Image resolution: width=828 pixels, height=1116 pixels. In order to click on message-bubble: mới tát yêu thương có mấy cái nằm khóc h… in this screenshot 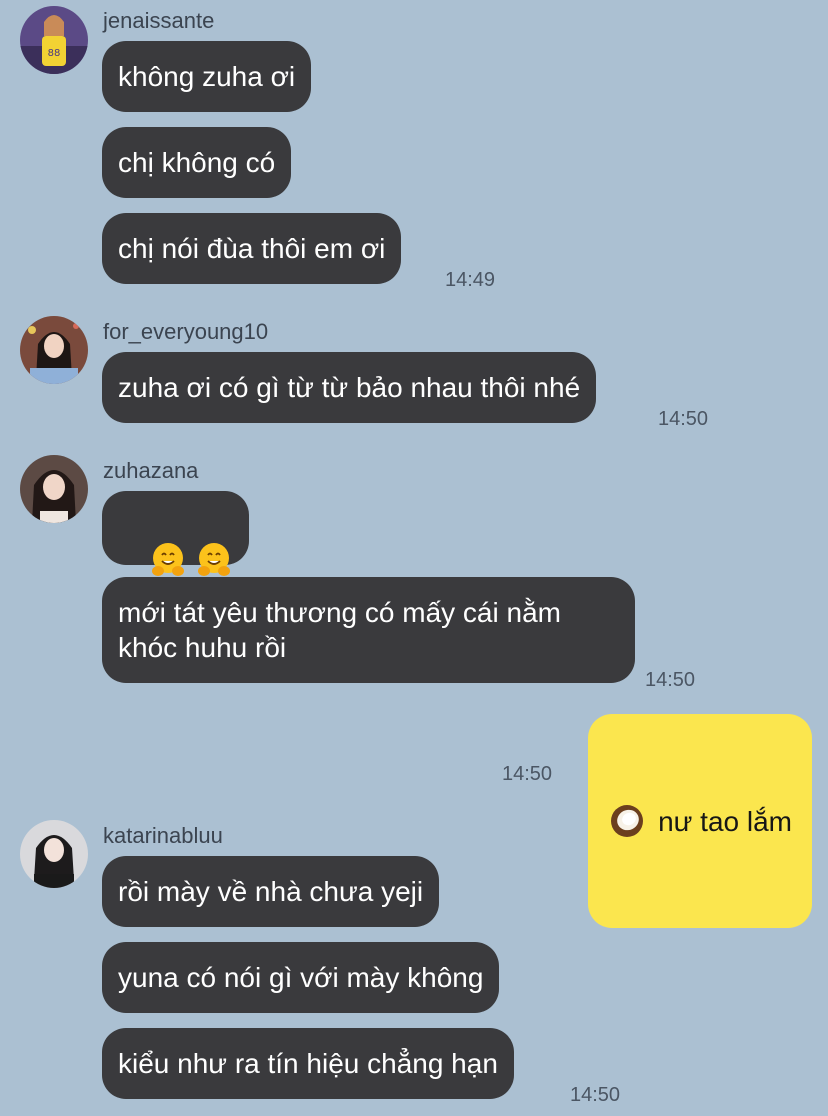, I will do `click(368, 630)`.